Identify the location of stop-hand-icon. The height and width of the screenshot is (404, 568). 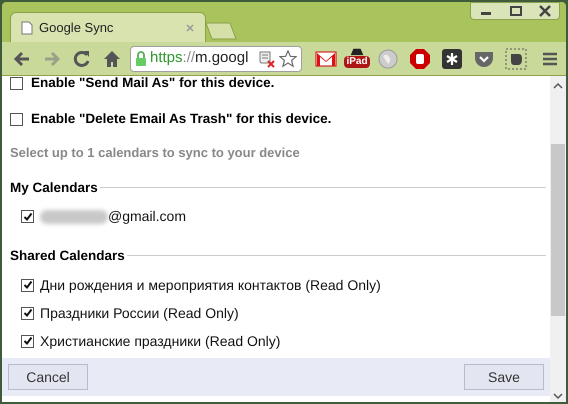
(420, 59).